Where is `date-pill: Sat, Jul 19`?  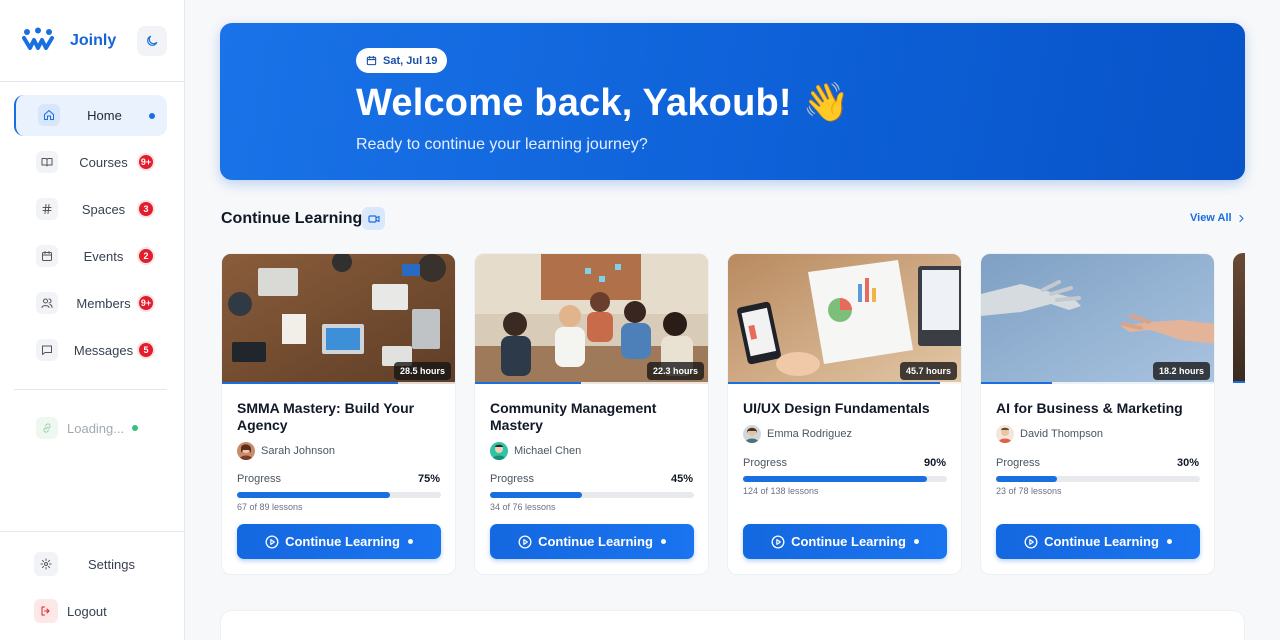
date-pill: Sat, Jul 19 is located at coordinates (402, 60).